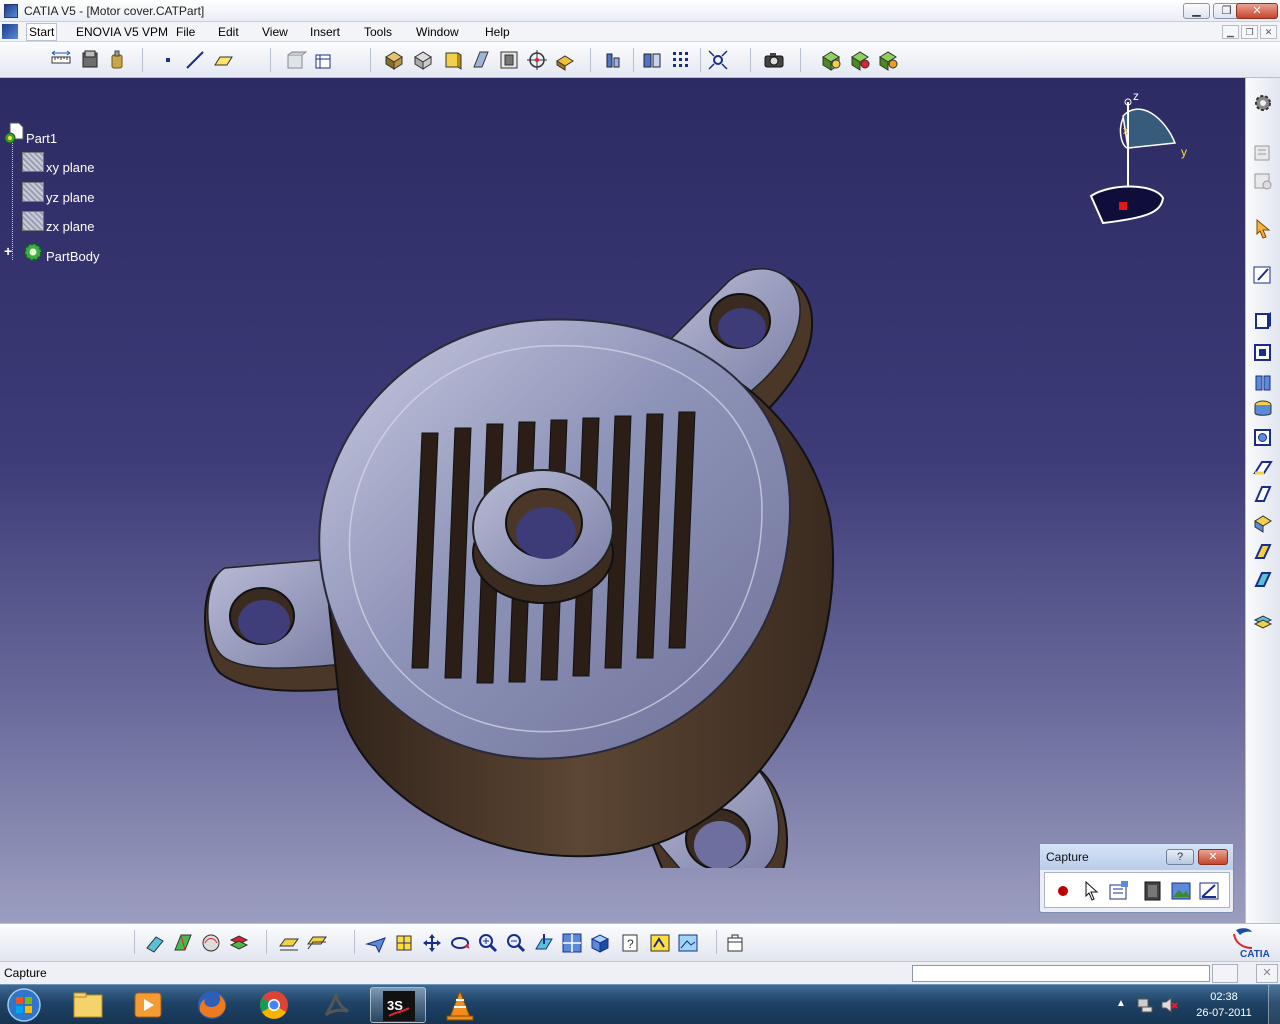  I want to click on show-hidden-icons-icon: ▲, so click(1121, 1003).